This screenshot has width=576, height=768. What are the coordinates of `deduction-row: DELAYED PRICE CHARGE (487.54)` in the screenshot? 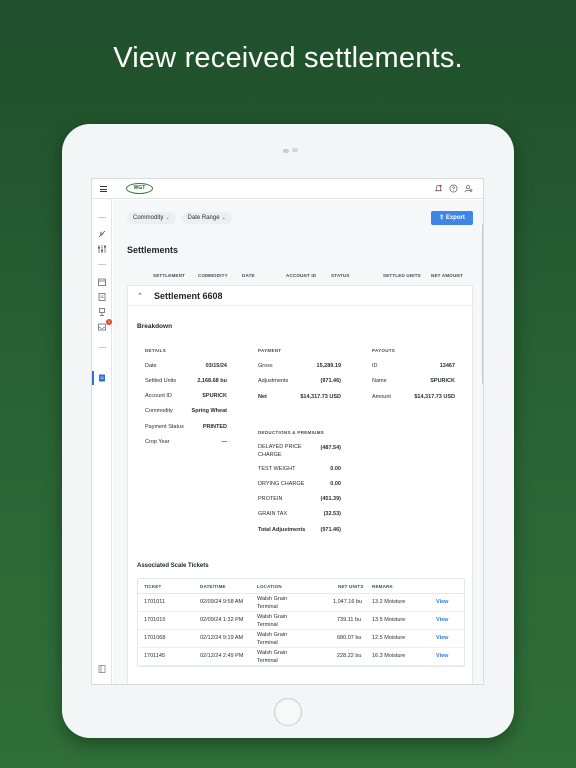 It's located at (299, 451).